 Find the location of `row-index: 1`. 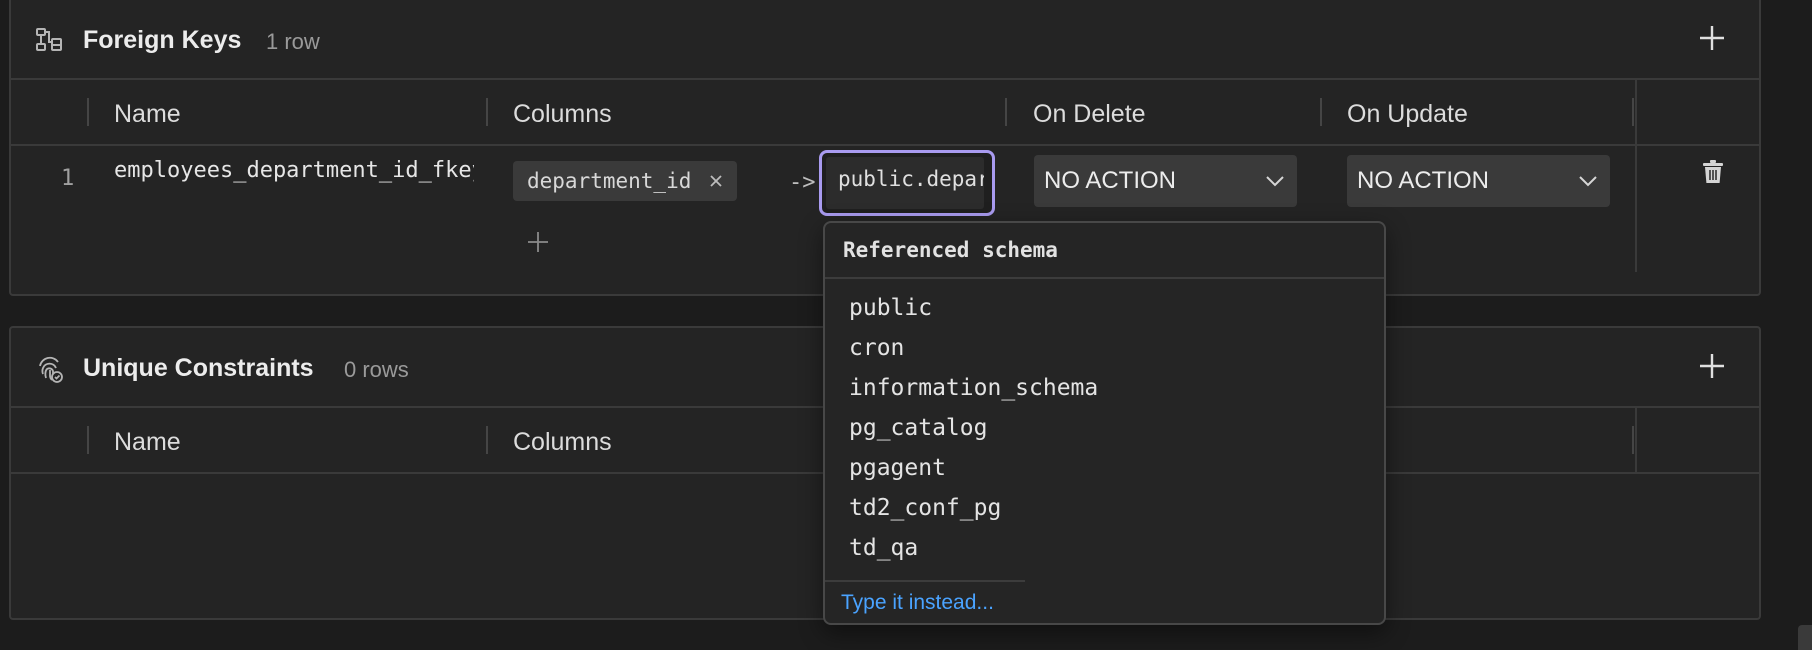

row-index: 1 is located at coordinates (68, 178).